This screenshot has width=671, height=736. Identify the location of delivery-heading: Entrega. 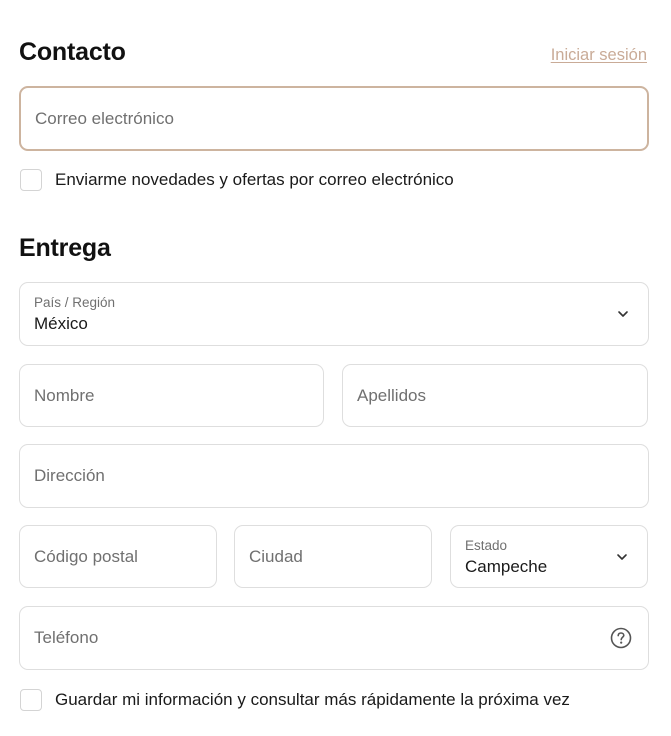
(65, 248).